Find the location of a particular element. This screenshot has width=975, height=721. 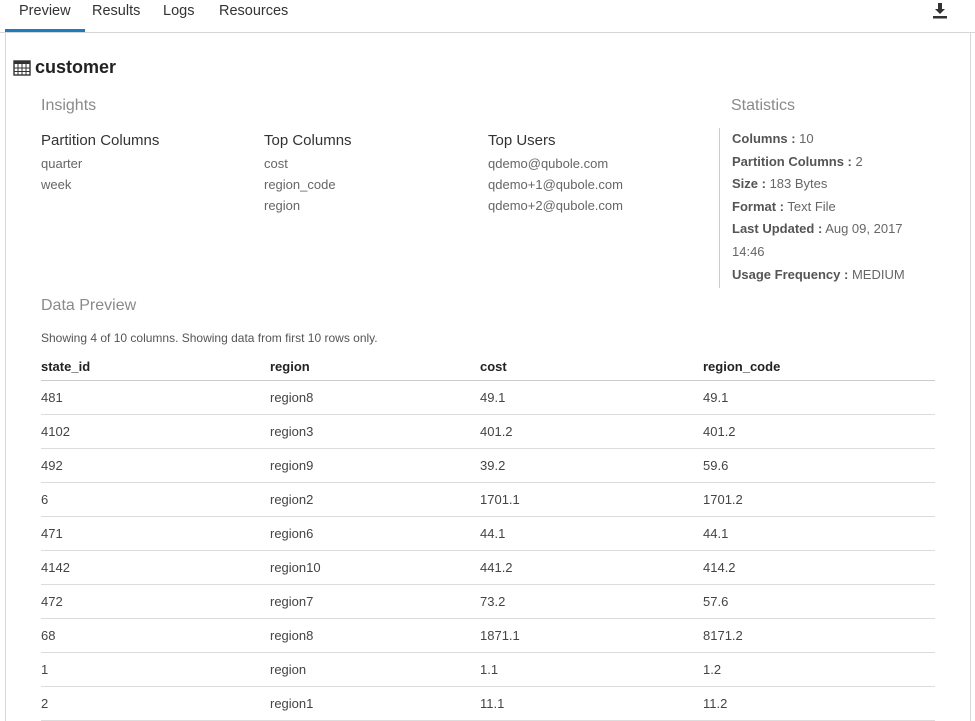

table-cell: region2 is located at coordinates (292, 499).